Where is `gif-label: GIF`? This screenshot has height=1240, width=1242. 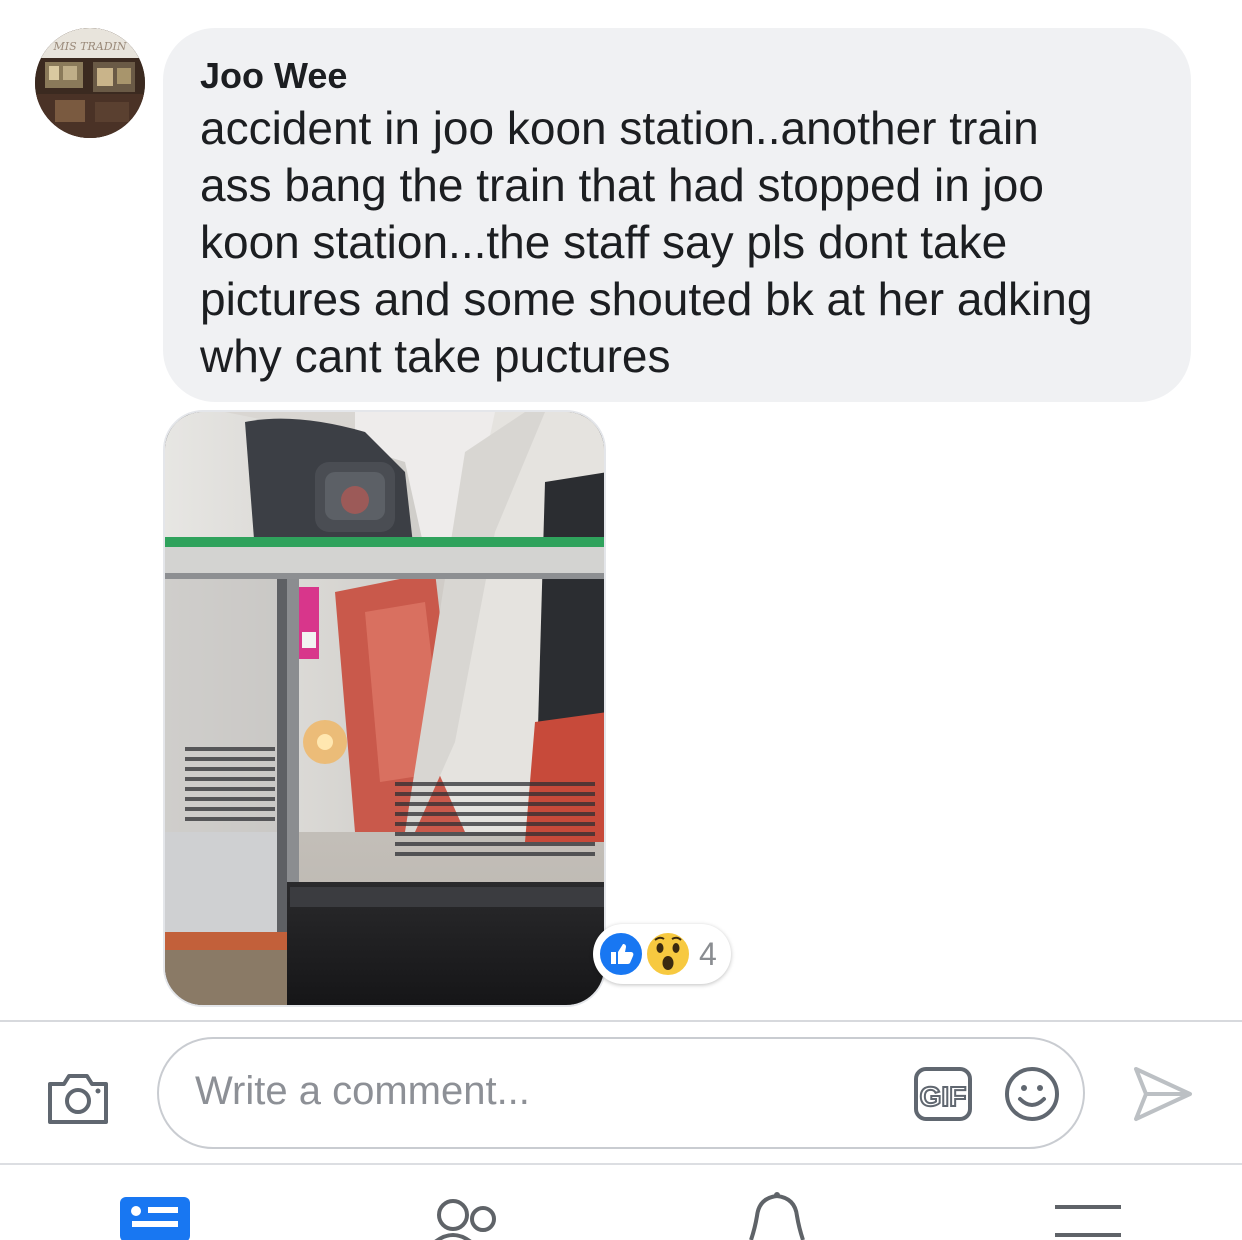
gif-label: GIF is located at coordinates (943, 1096).